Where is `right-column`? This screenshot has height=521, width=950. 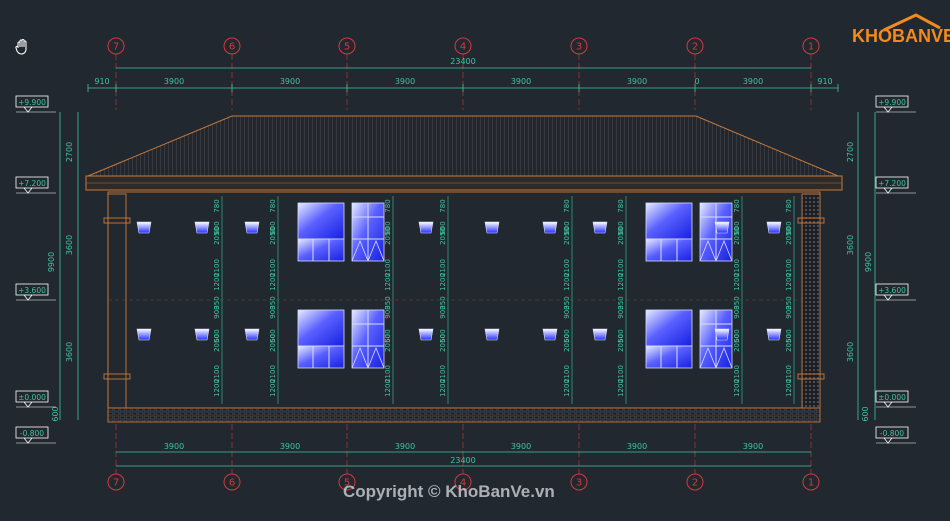
right-column is located at coordinates (811, 301).